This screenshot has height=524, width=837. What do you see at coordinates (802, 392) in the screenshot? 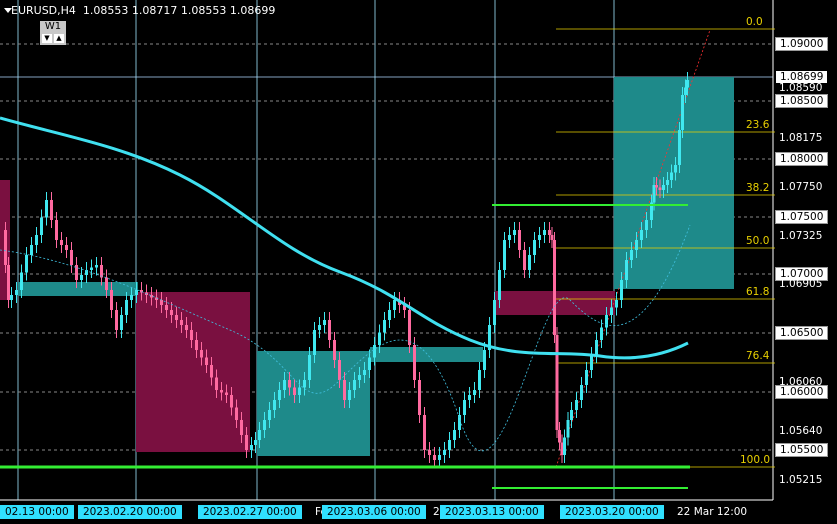
I see `price-label: 1.06000` at bounding box center [802, 392].